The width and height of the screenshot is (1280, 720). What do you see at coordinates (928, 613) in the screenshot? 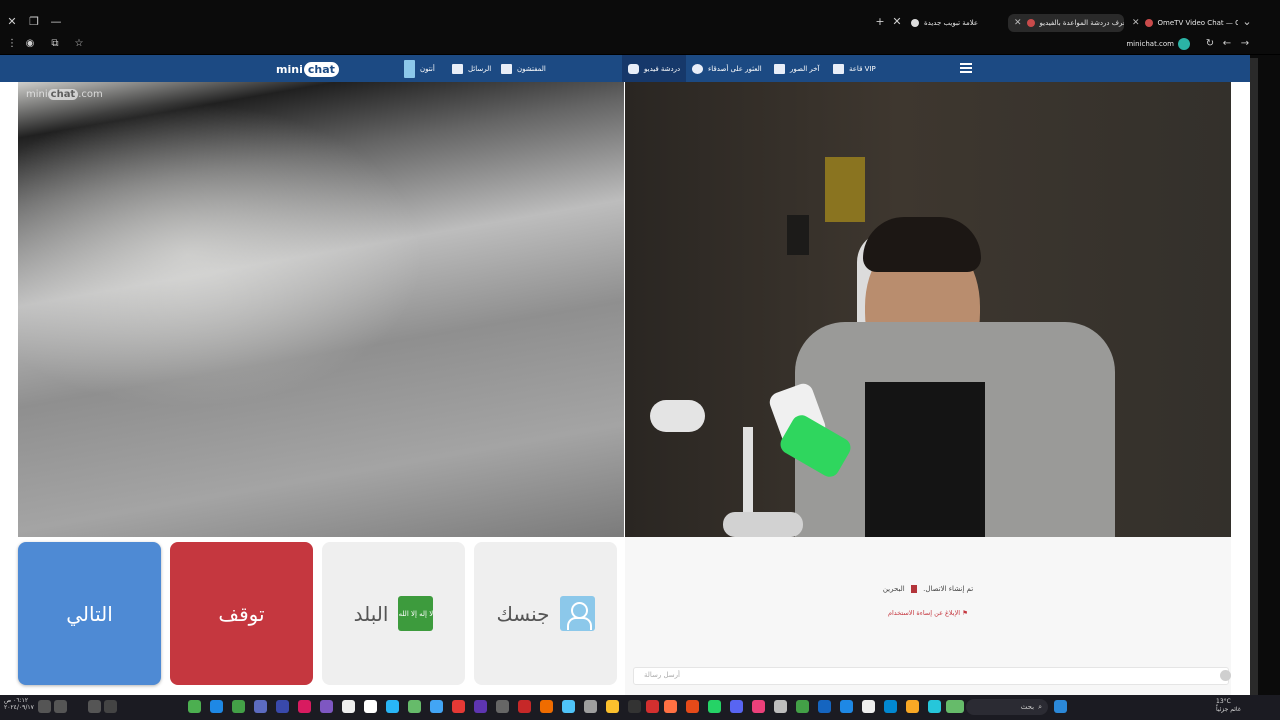
I see `report-abuse-link: الإبلاغ عن إساءة الاستخدام ⚑` at bounding box center [928, 613].